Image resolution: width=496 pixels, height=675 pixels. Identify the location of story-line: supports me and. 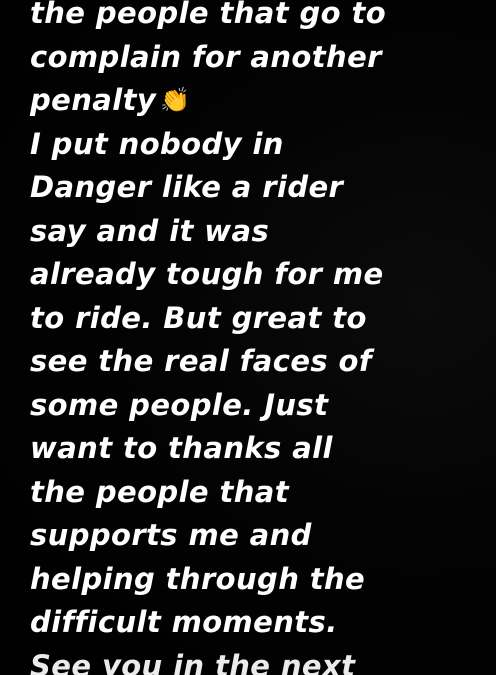
(171, 535).